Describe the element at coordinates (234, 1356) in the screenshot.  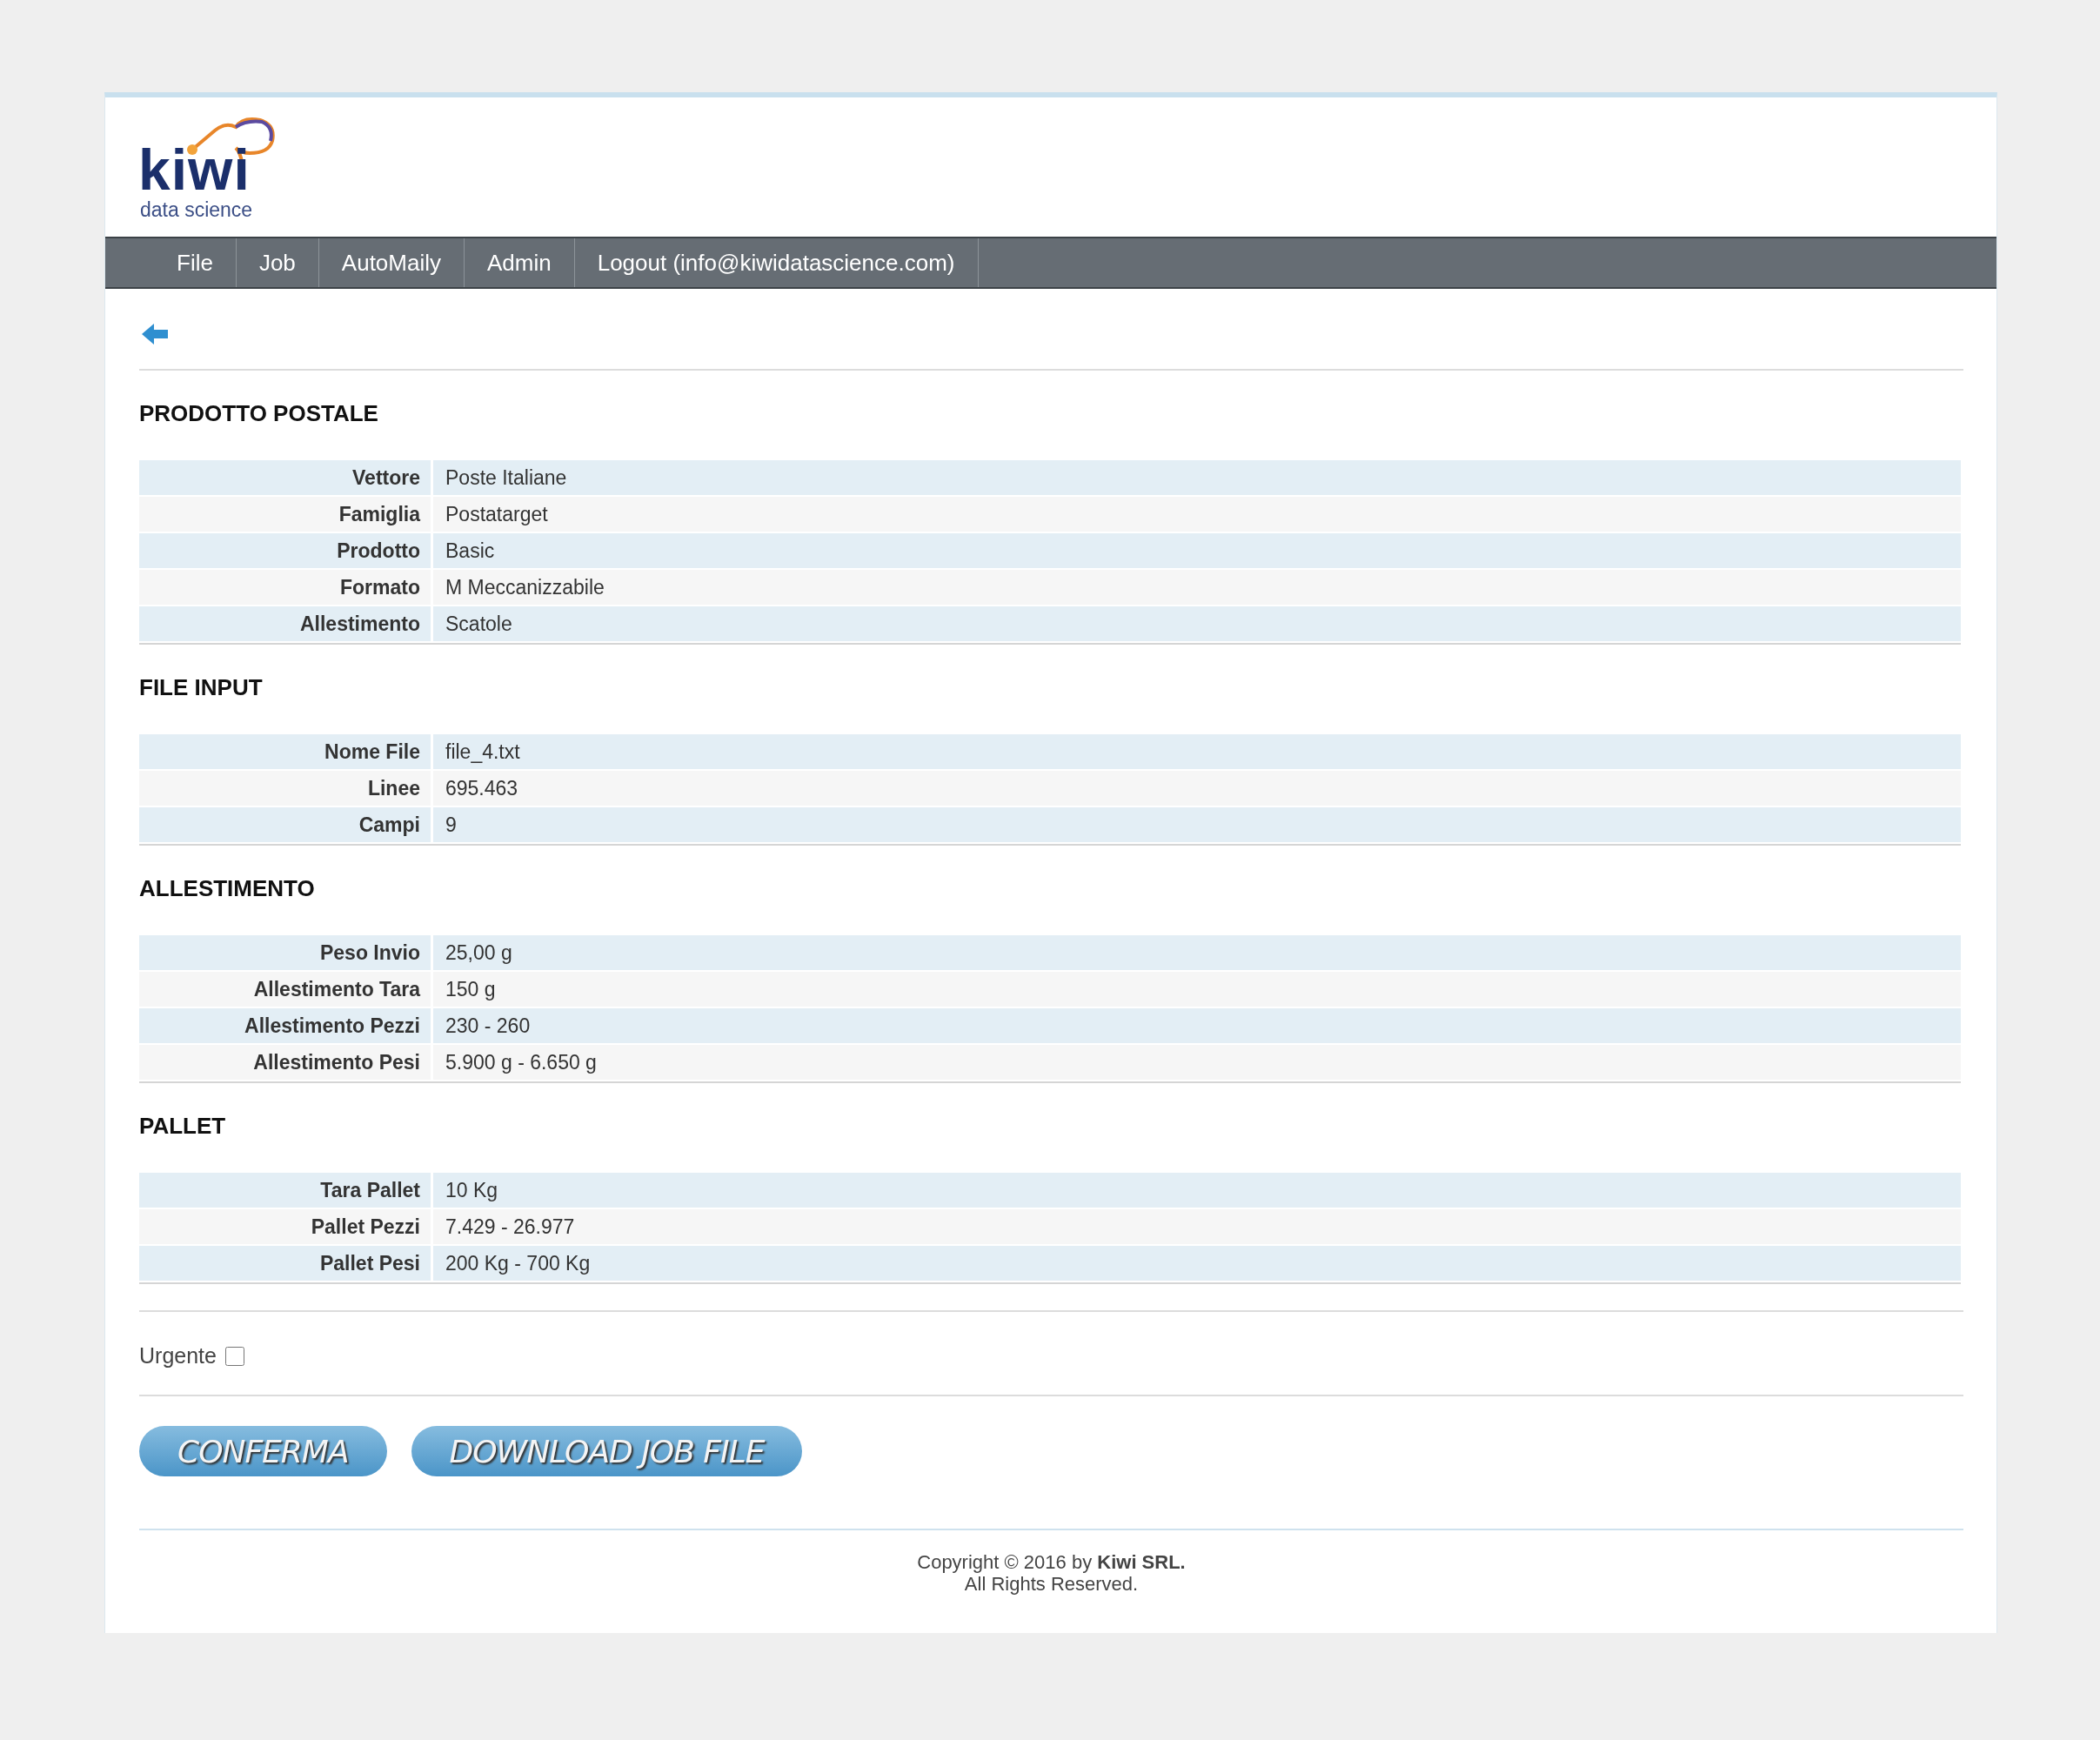
I see `urgent-checkbox` at that location.